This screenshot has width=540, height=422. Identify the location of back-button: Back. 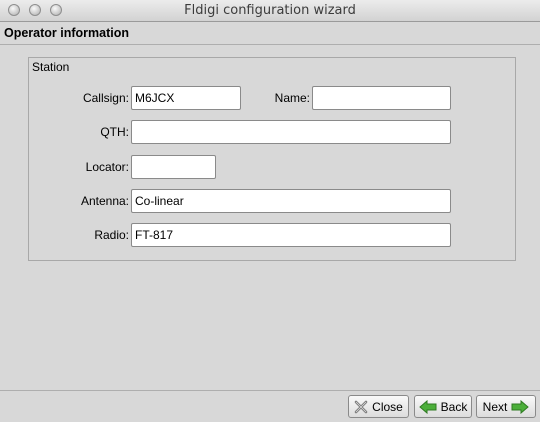
(443, 406).